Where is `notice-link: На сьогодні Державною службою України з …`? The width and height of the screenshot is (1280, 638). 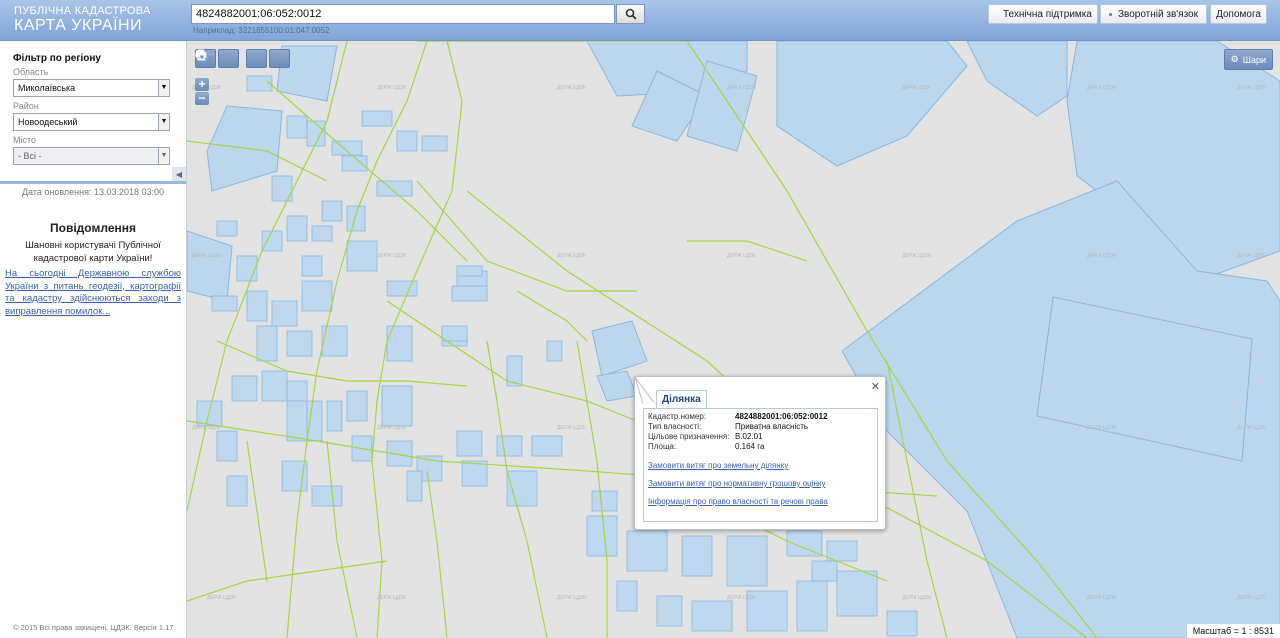
notice-link: На сьогодні Державною службою України з … is located at coordinates (93, 293).